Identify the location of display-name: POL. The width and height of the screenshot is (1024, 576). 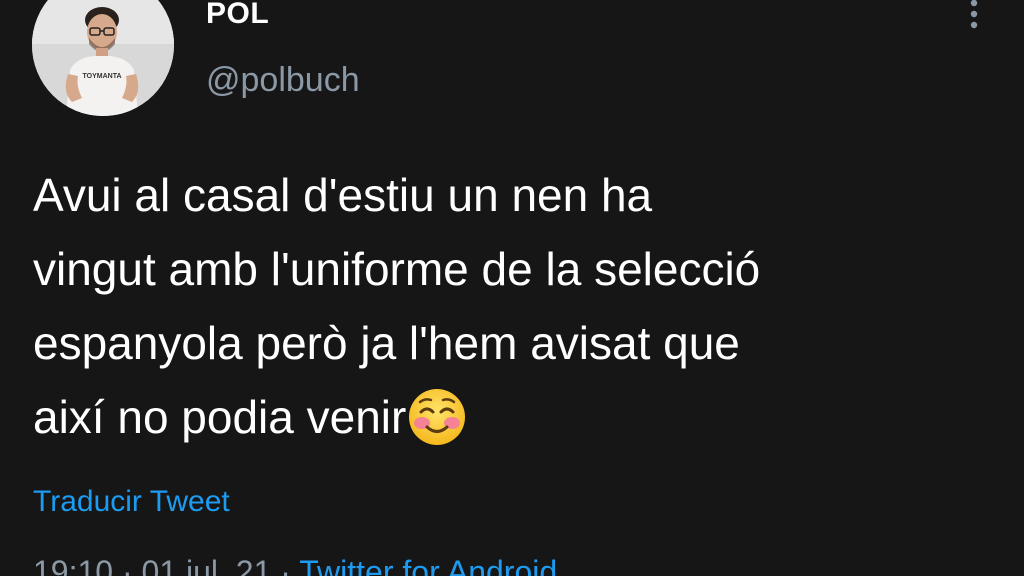
(237, 17).